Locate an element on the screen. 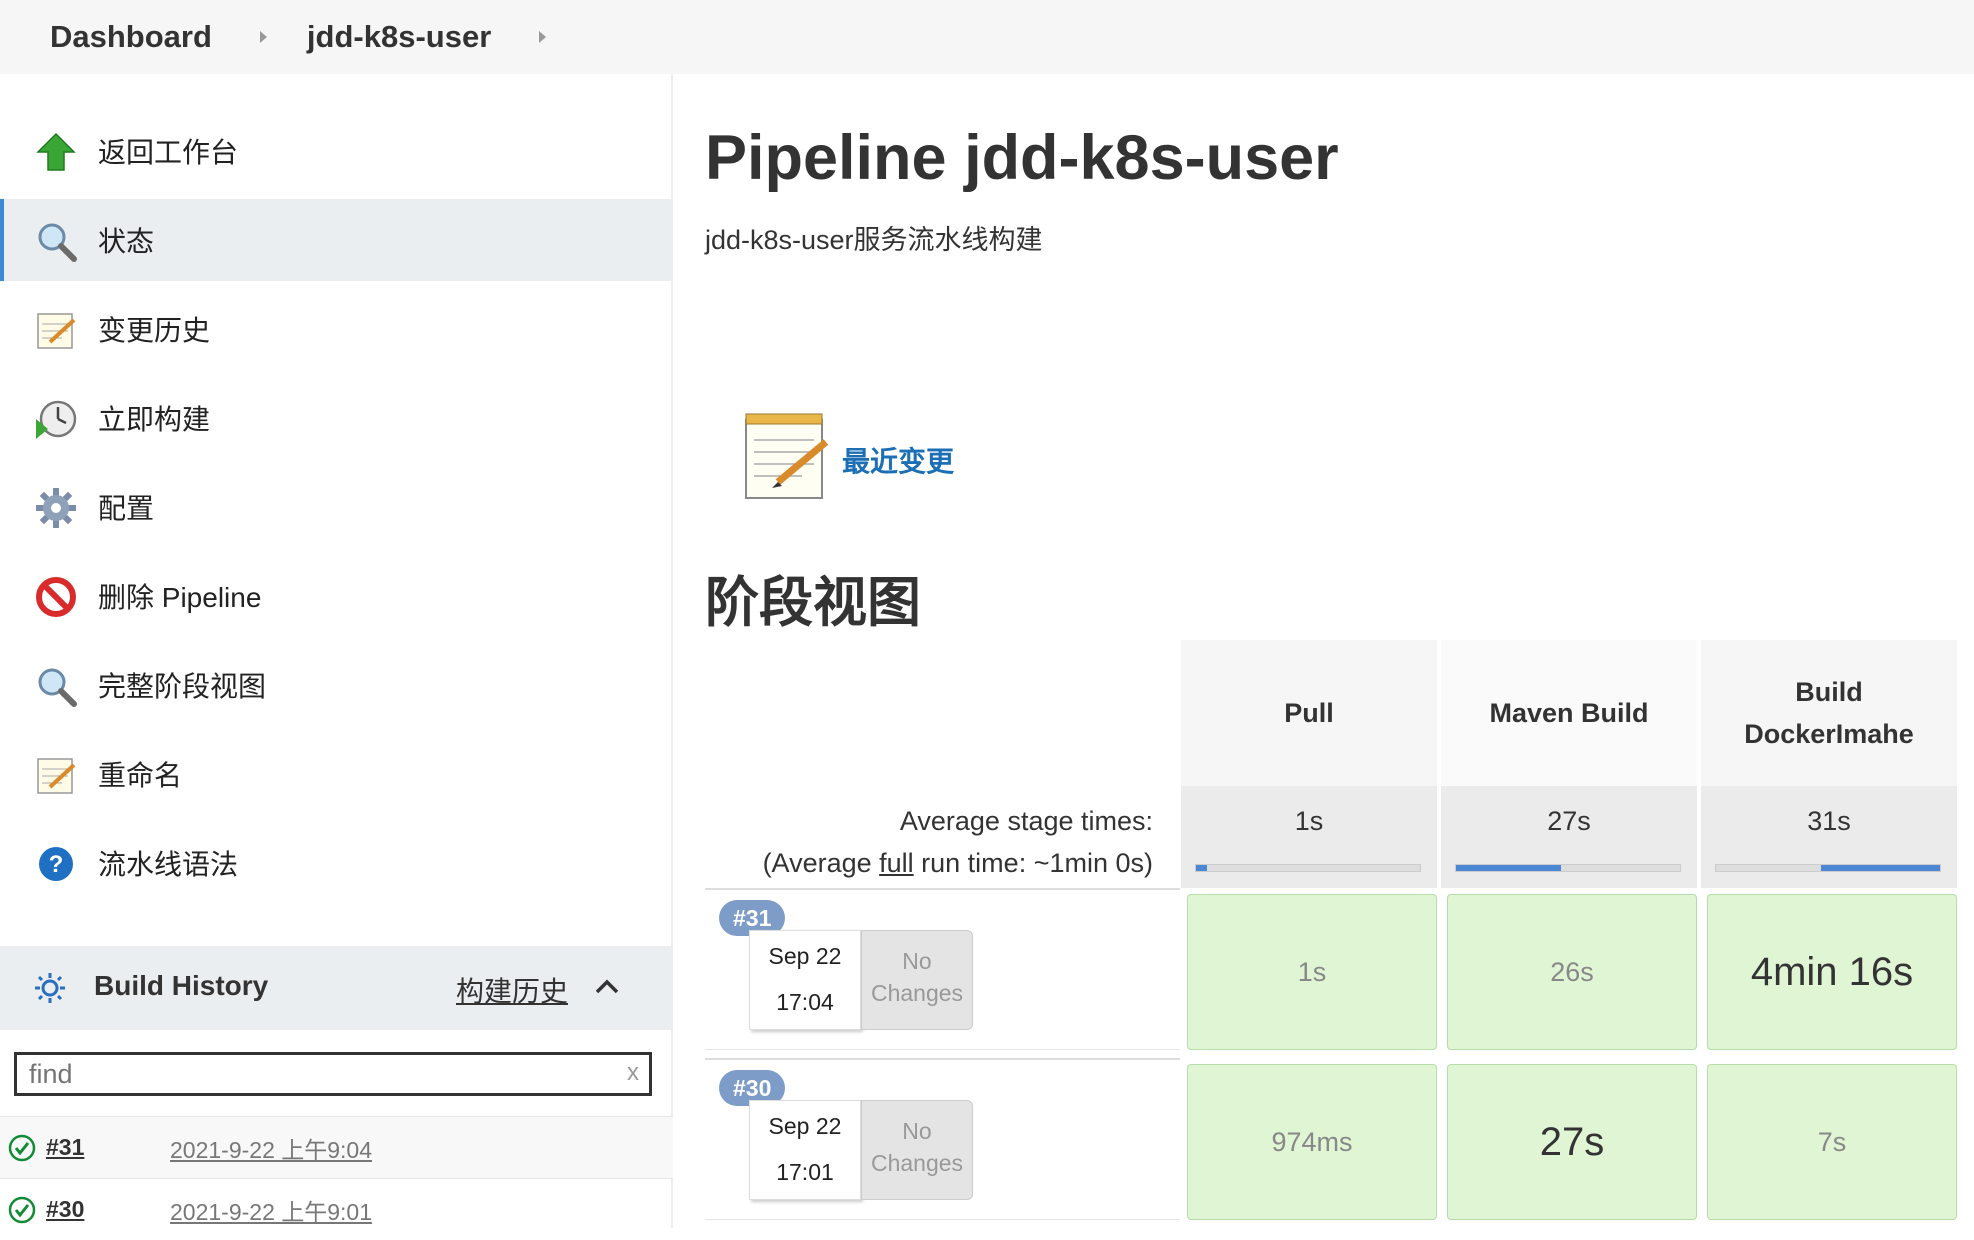 The width and height of the screenshot is (1974, 1240). recent-changes-link: 最近变更 is located at coordinates (898, 460).